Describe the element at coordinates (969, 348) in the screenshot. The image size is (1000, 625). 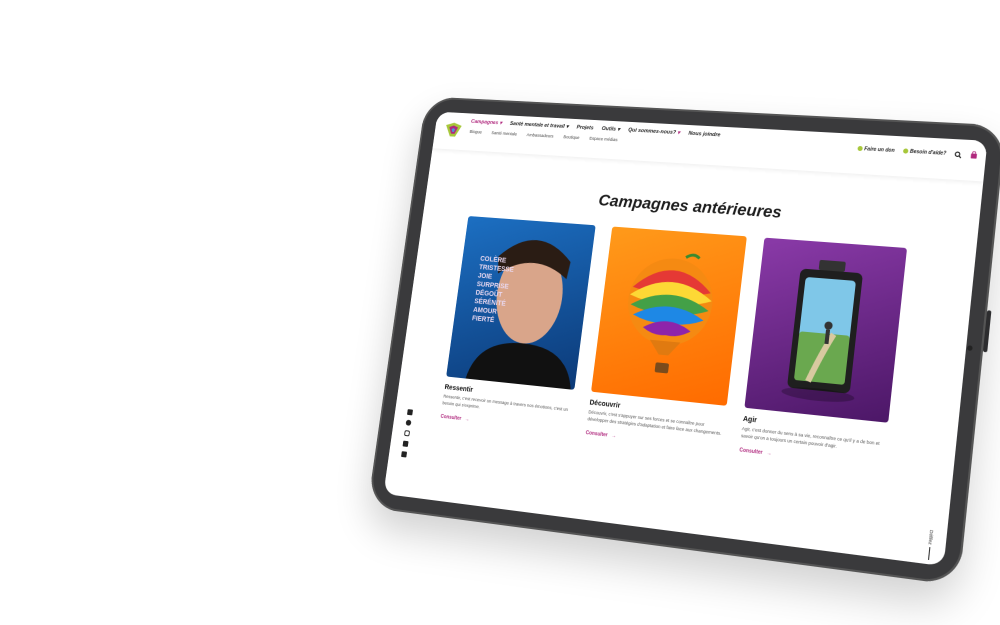
I see `tablet-camera` at that location.